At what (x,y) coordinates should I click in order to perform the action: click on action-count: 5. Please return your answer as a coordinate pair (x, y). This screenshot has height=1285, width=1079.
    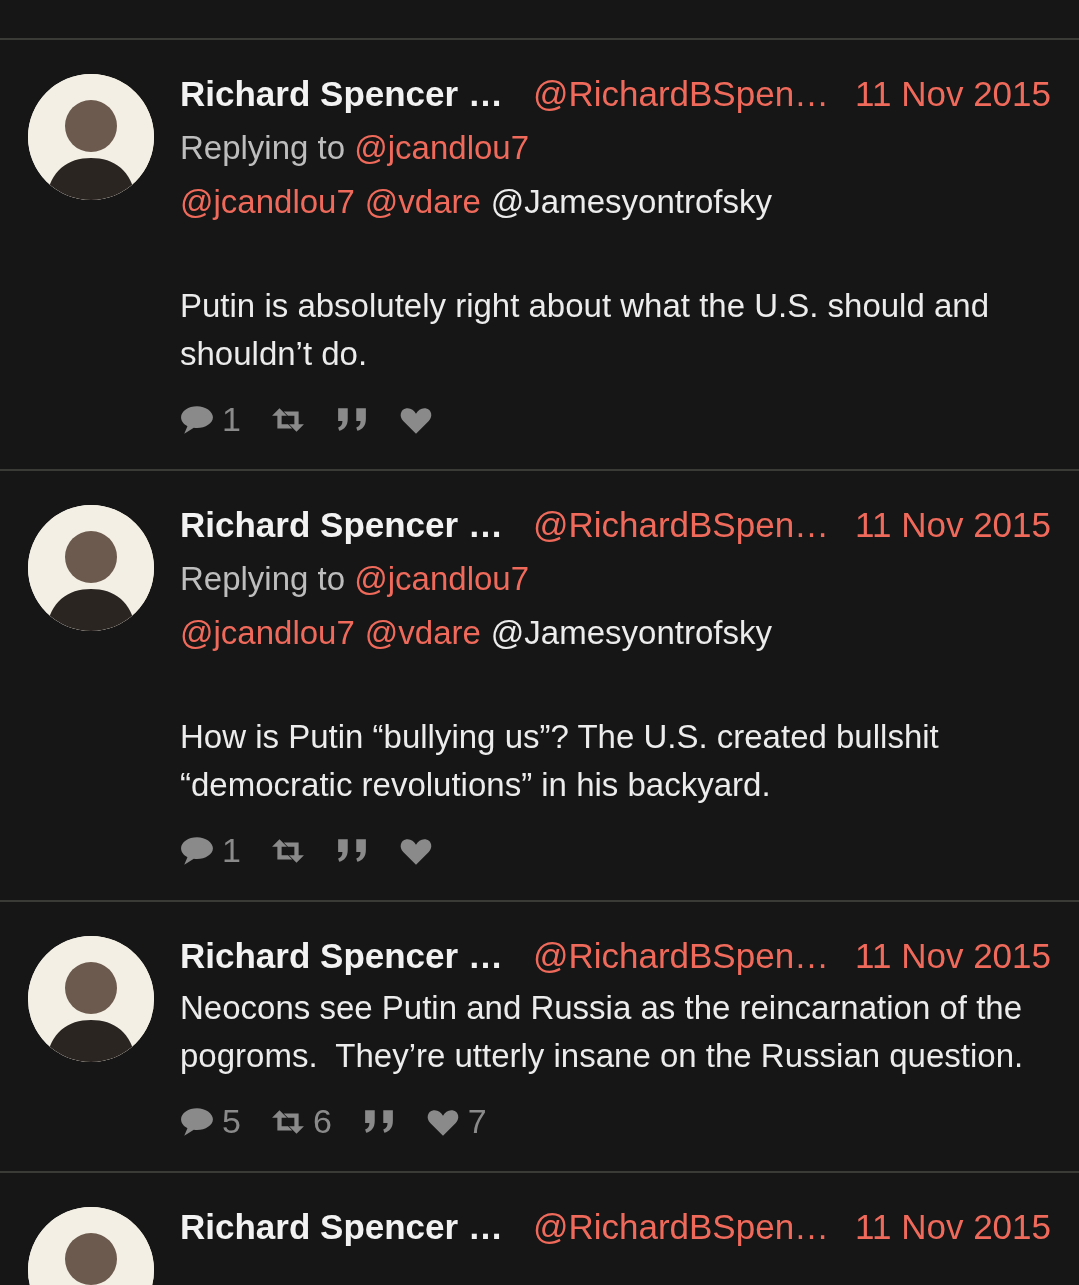
    Looking at the image, I should click on (231, 1121).